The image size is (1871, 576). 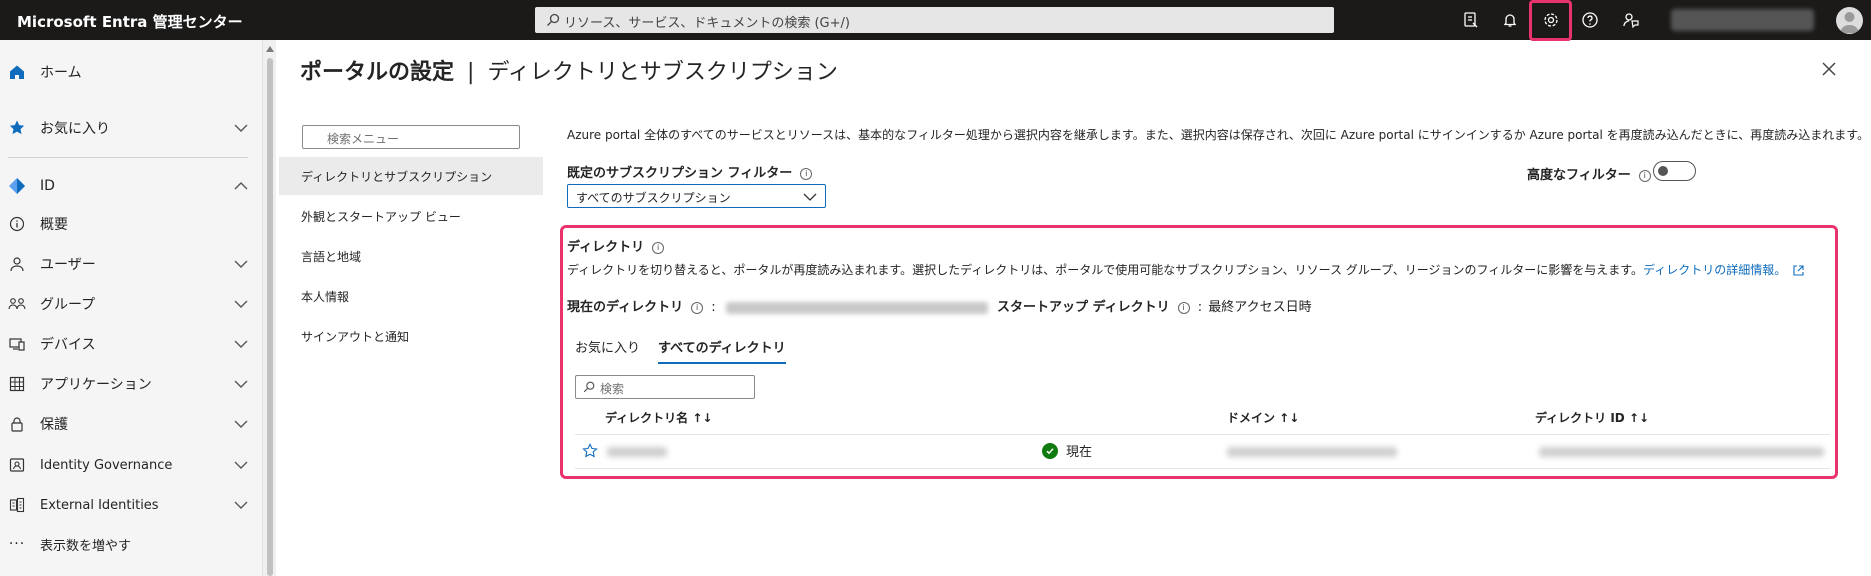 What do you see at coordinates (1067, 450) in the screenshot?
I see `current-status: 現在` at bounding box center [1067, 450].